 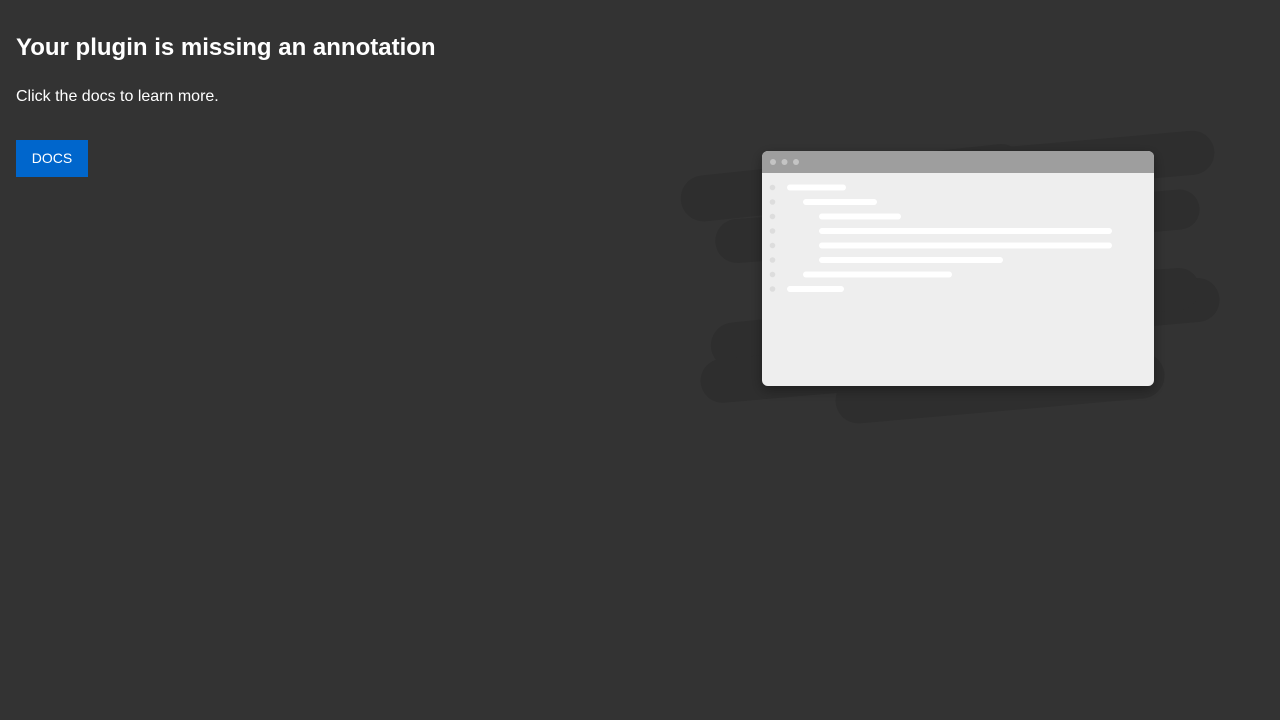 I want to click on window-controls, so click(x=784, y=162).